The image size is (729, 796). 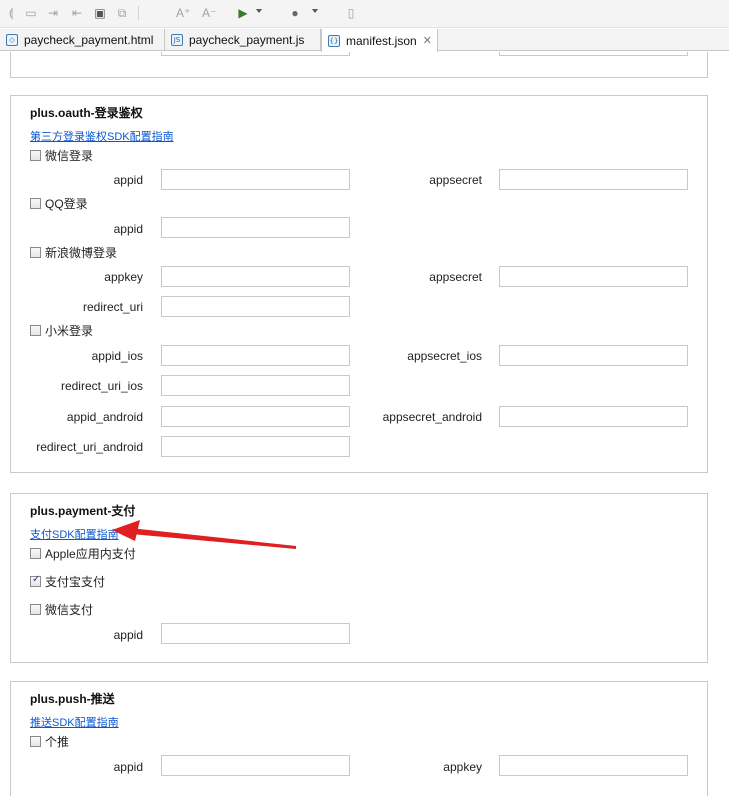 I want to click on checkbox-label: 微信支付, so click(x=69, y=610).